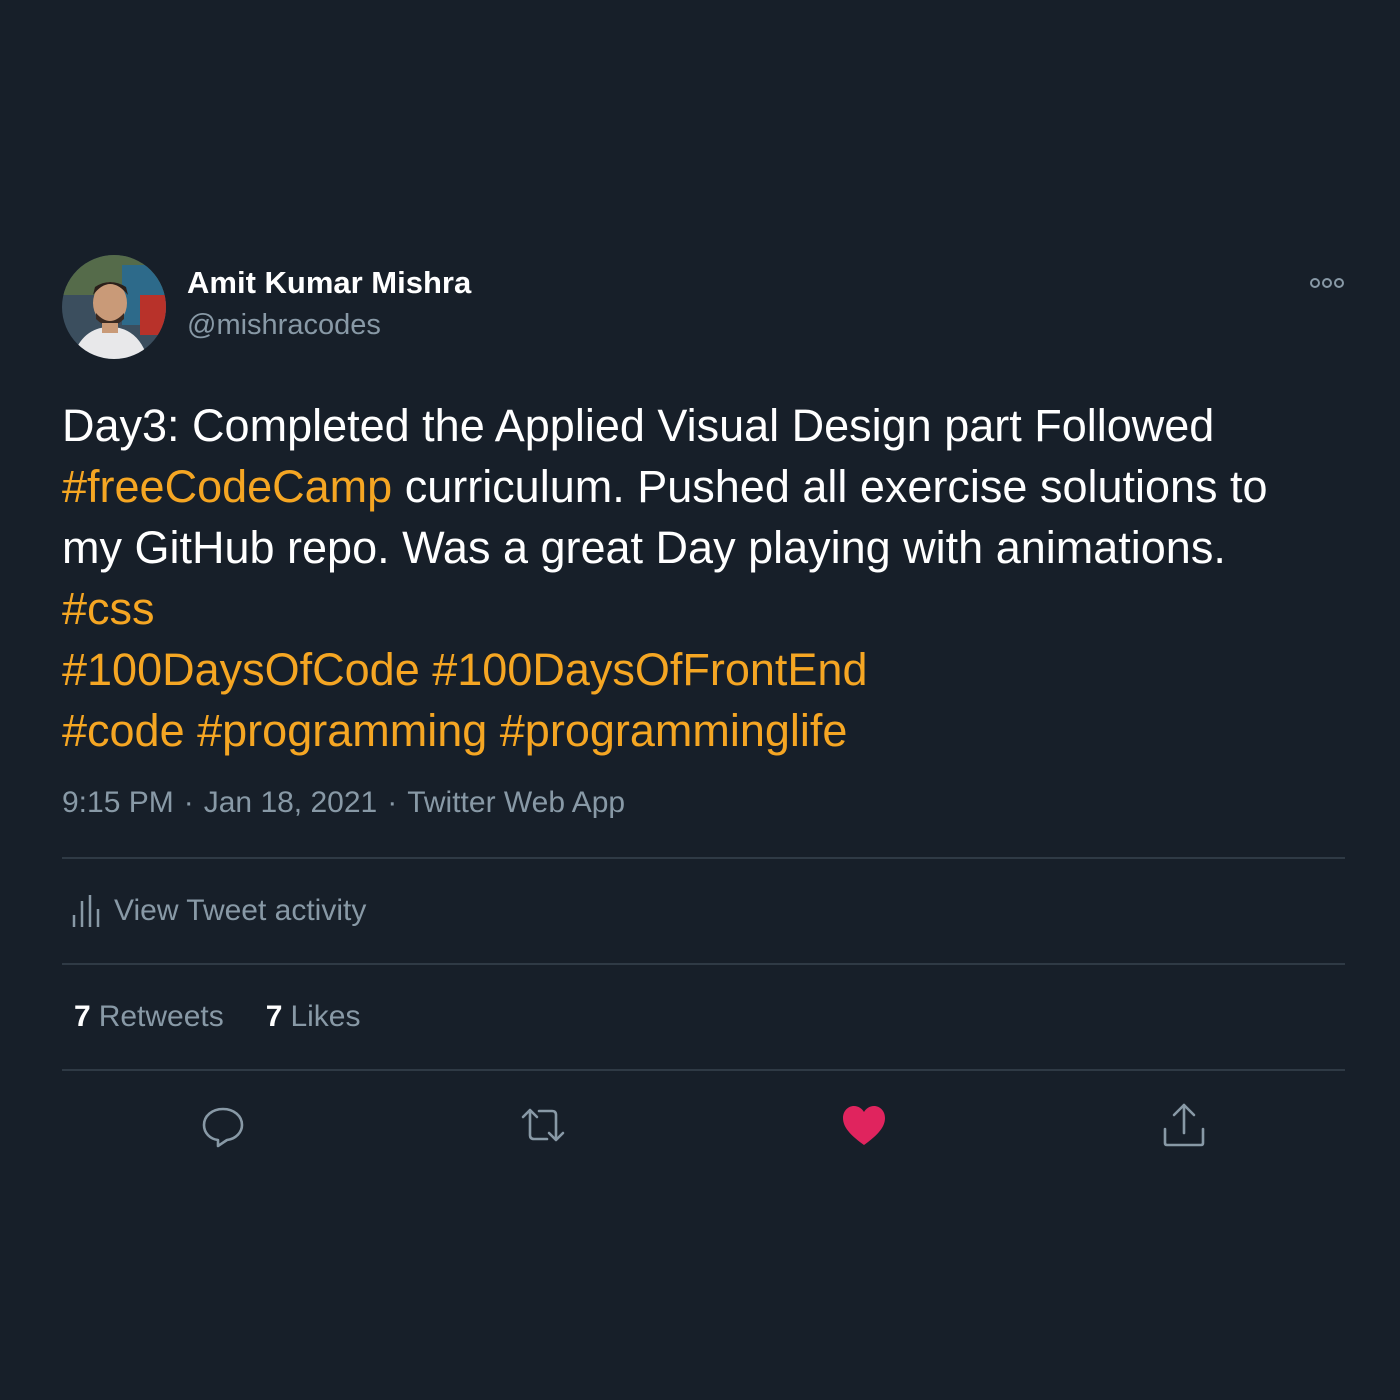 The height and width of the screenshot is (1400, 1400). Describe the element at coordinates (329, 304) in the screenshot. I see `author-names: Amit Kumar Mishra @mishracodes` at that location.